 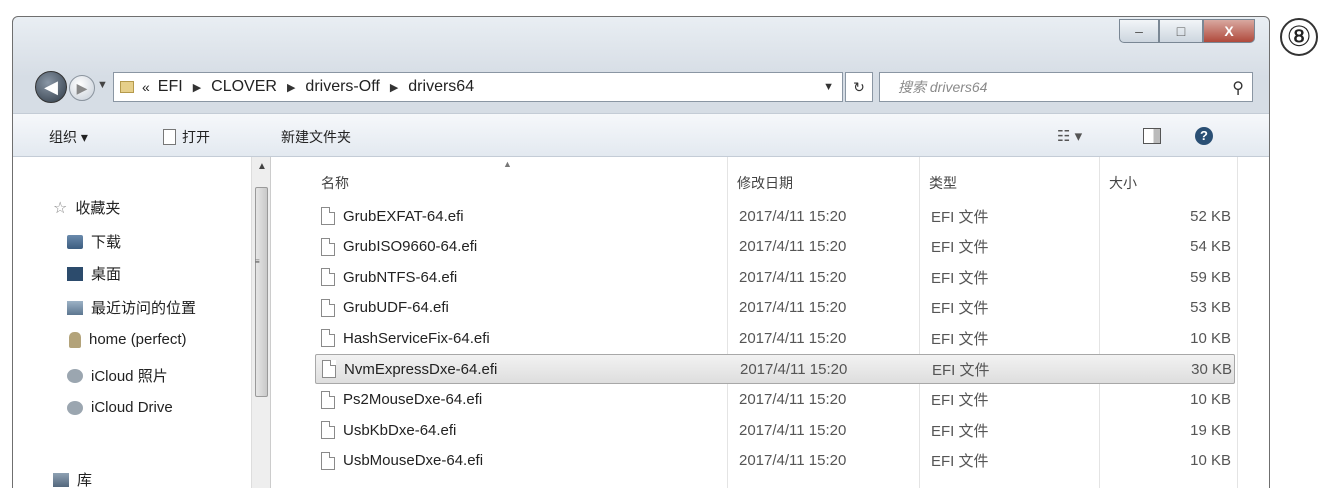 I want to click on maximize-button: □, so click(x=1181, y=31).